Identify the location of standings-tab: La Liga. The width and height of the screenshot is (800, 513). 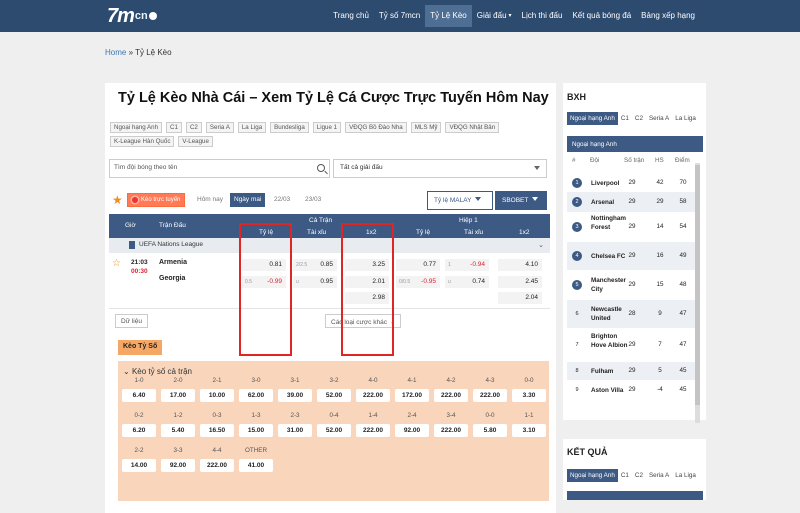
(685, 118).